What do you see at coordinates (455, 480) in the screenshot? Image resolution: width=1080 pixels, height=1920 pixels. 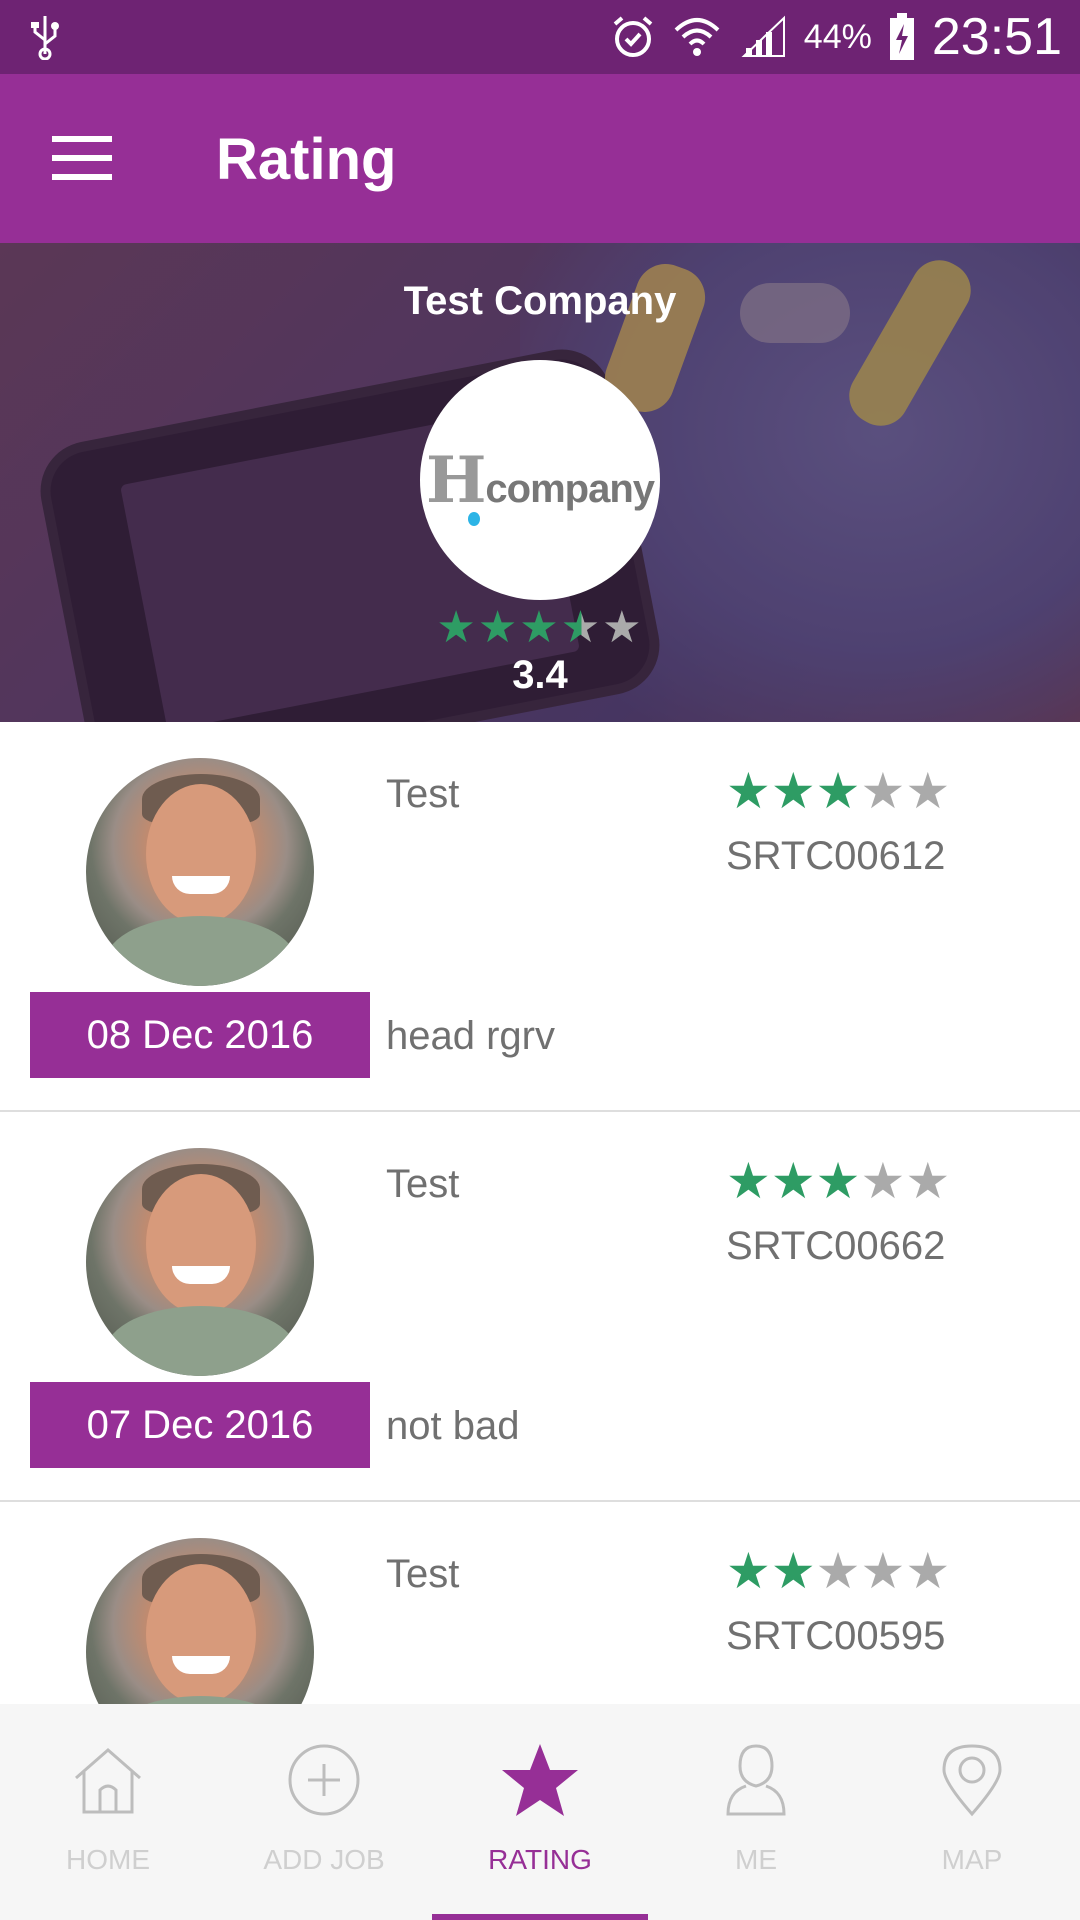 I see `logo-letter: H` at bounding box center [455, 480].